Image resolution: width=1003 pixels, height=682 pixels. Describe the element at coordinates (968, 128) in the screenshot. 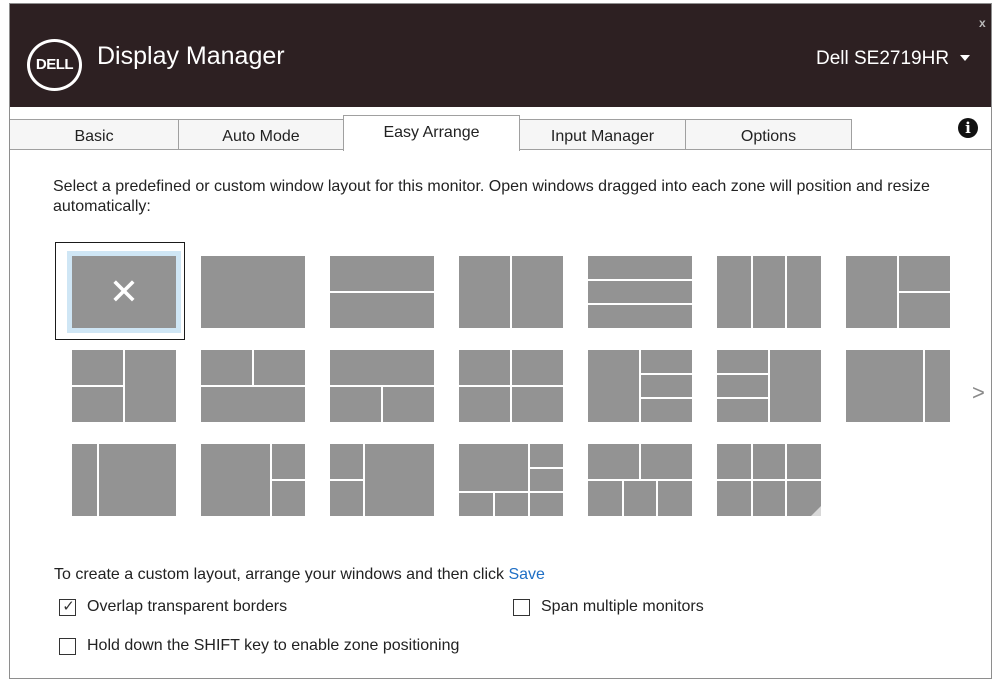

I see `info-icon: i` at that location.